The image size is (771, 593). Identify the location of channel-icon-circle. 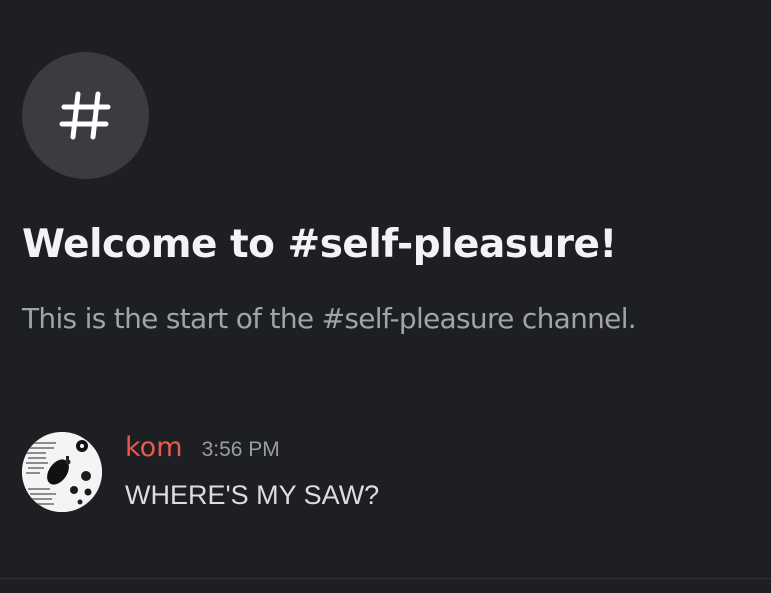
(85, 115).